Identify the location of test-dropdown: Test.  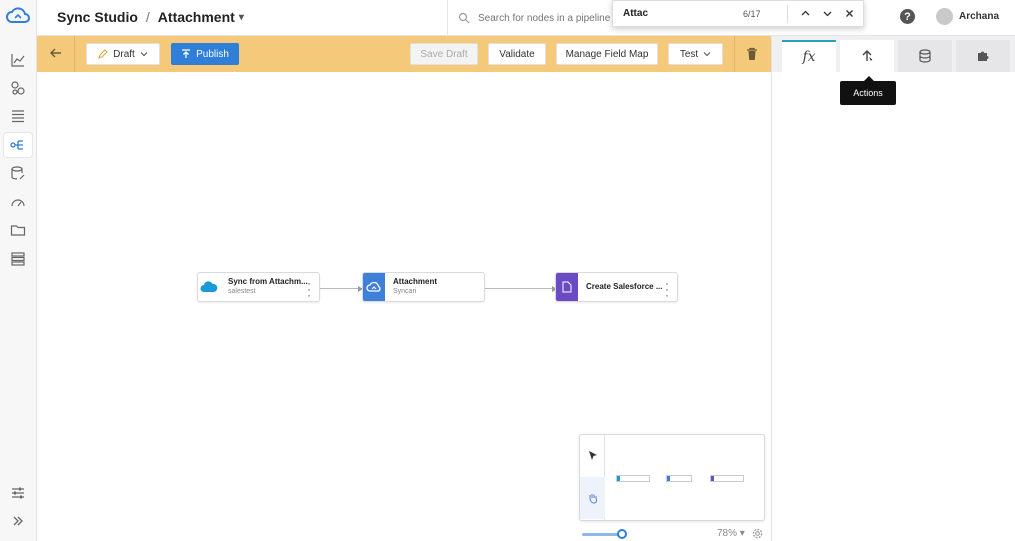
(695, 54).